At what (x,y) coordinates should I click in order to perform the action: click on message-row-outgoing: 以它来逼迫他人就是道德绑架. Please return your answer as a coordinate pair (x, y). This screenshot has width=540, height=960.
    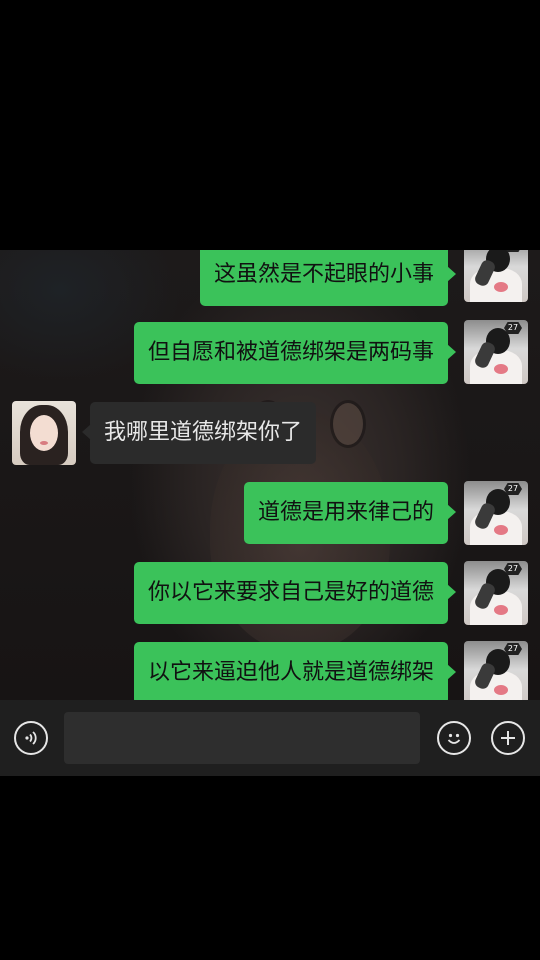
    Looking at the image, I should click on (295, 671).